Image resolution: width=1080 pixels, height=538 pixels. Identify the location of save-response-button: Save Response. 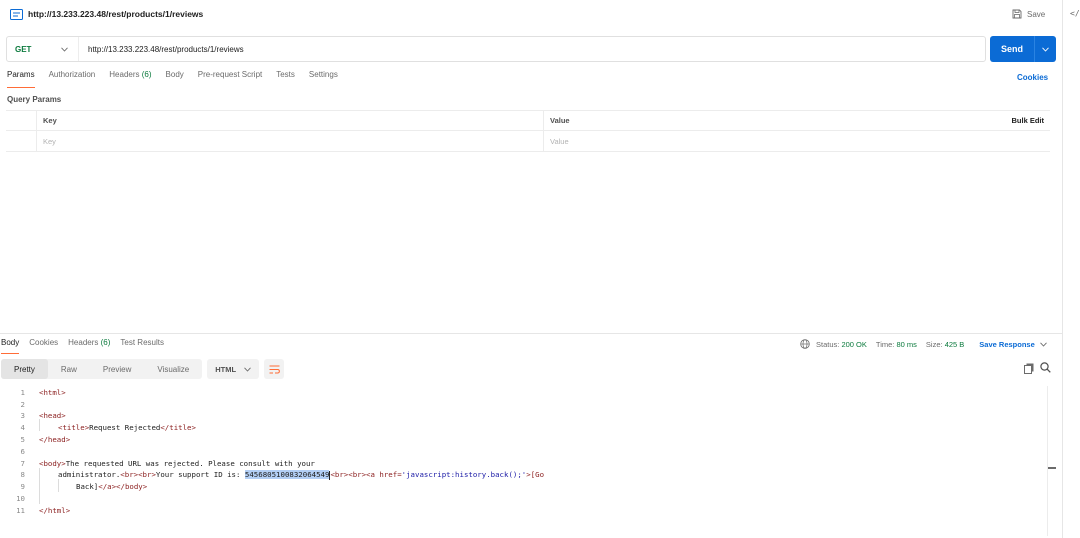
(1013, 344).